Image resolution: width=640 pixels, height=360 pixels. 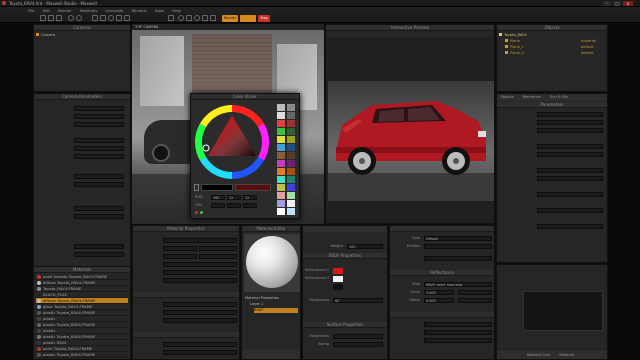 I want to click on select-icon, so click(x=95, y=18).